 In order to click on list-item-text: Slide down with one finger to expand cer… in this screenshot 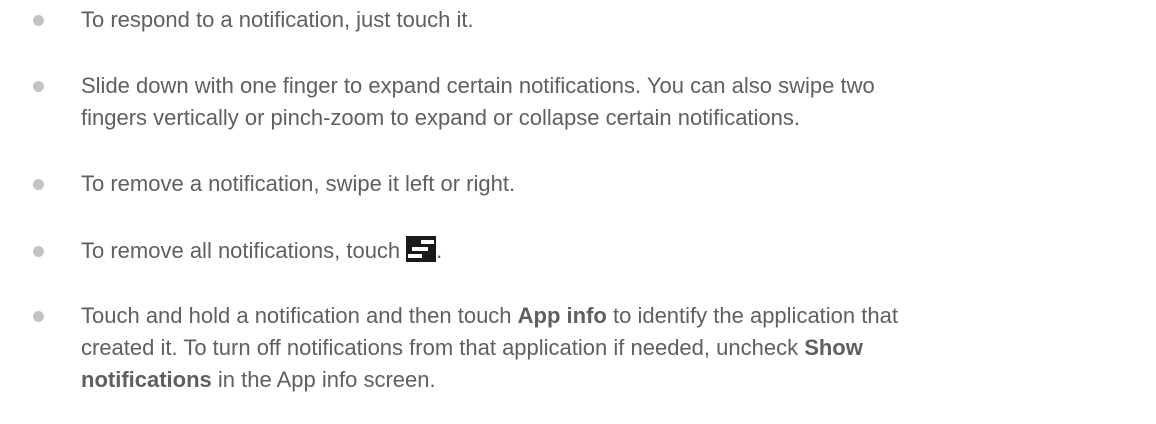, I will do `click(611, 102)`.